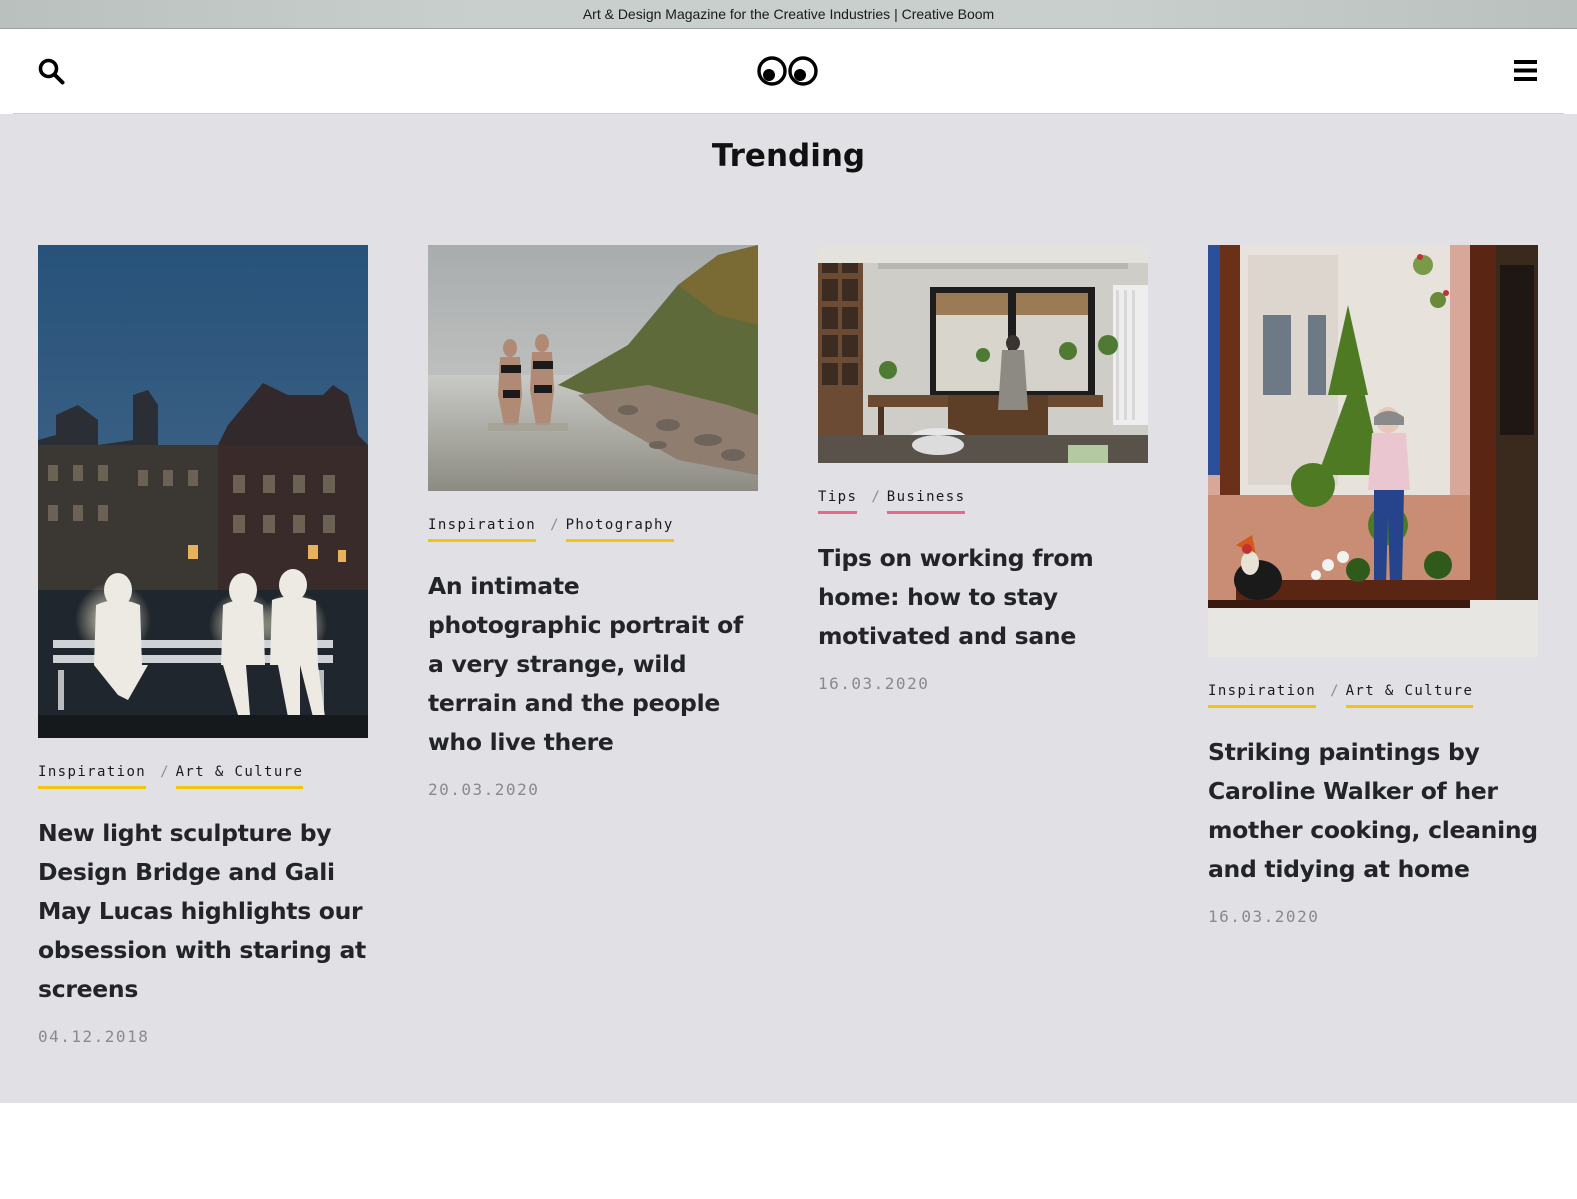  What do you see at coordinates (838, 501) in the screenshot?
I see `tag-link: Tips` at bounding box center [838, 501].